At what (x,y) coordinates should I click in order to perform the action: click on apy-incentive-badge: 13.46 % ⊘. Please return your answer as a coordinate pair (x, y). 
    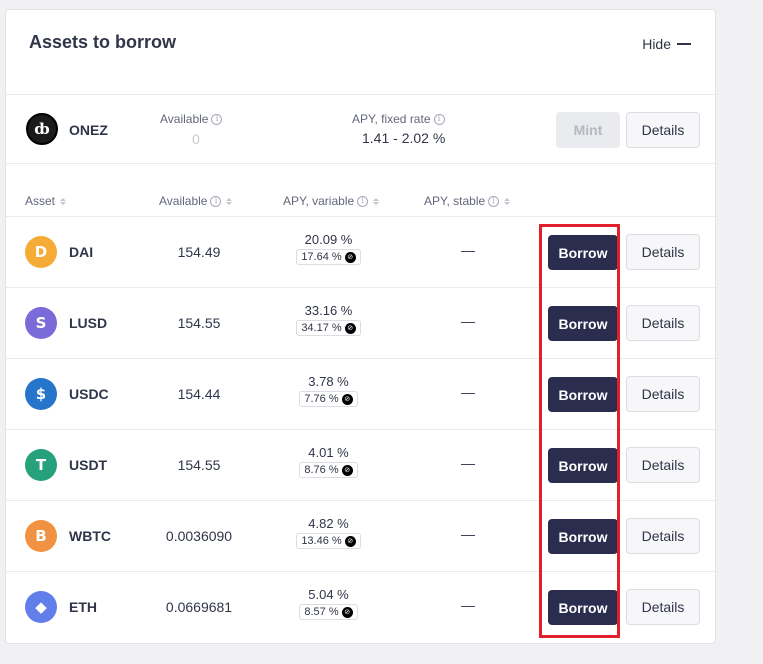
    Looking at the image, I should click on (328, 541).